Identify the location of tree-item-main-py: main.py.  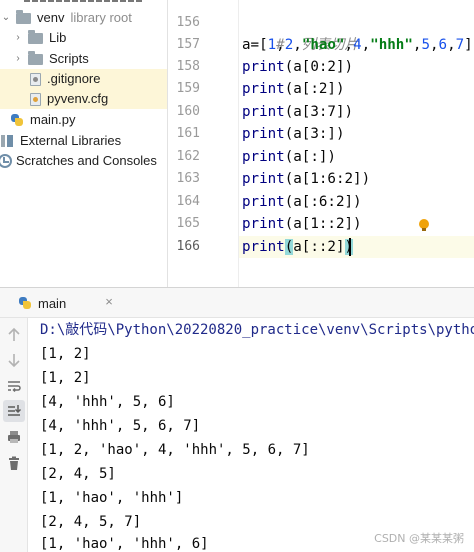
(41, 120).